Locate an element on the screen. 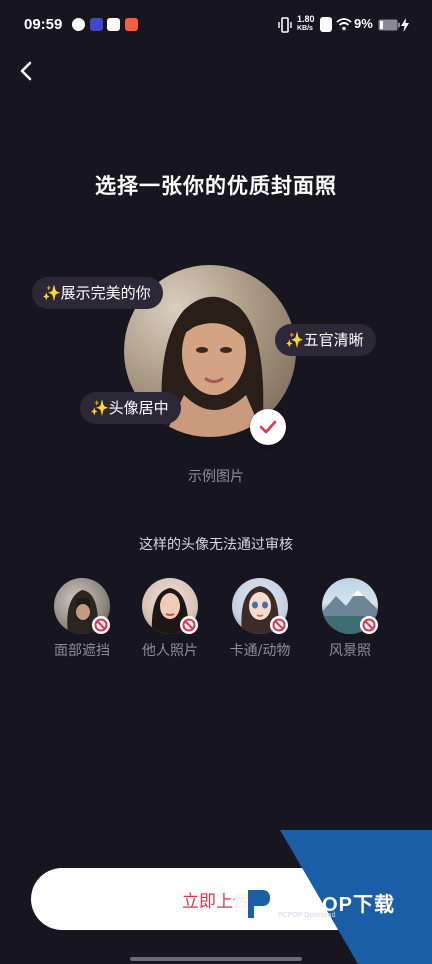  net-speed-bottom: KB/s is located at coordinates (305, 28).